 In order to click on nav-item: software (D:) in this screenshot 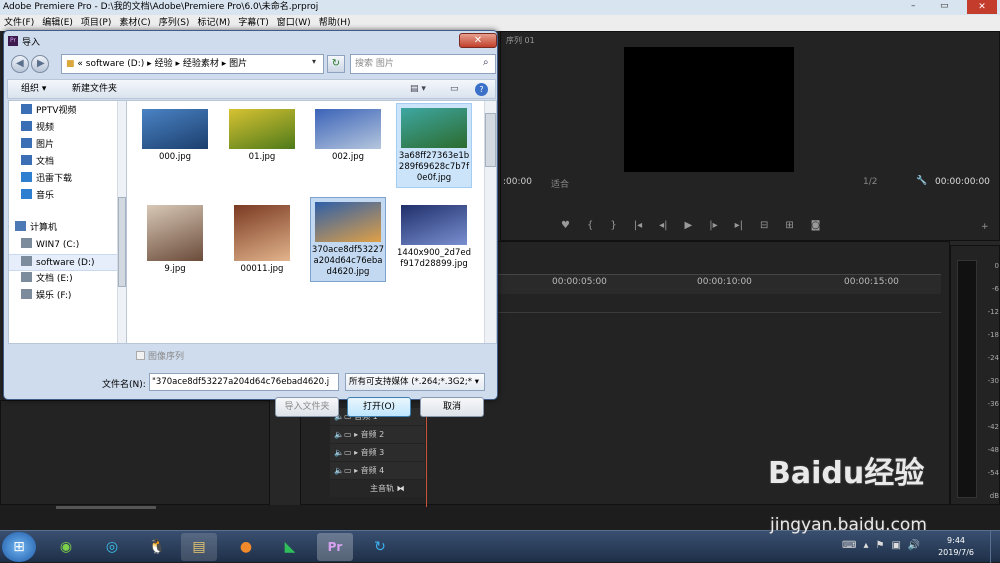, I will do `click(63, 262)`.